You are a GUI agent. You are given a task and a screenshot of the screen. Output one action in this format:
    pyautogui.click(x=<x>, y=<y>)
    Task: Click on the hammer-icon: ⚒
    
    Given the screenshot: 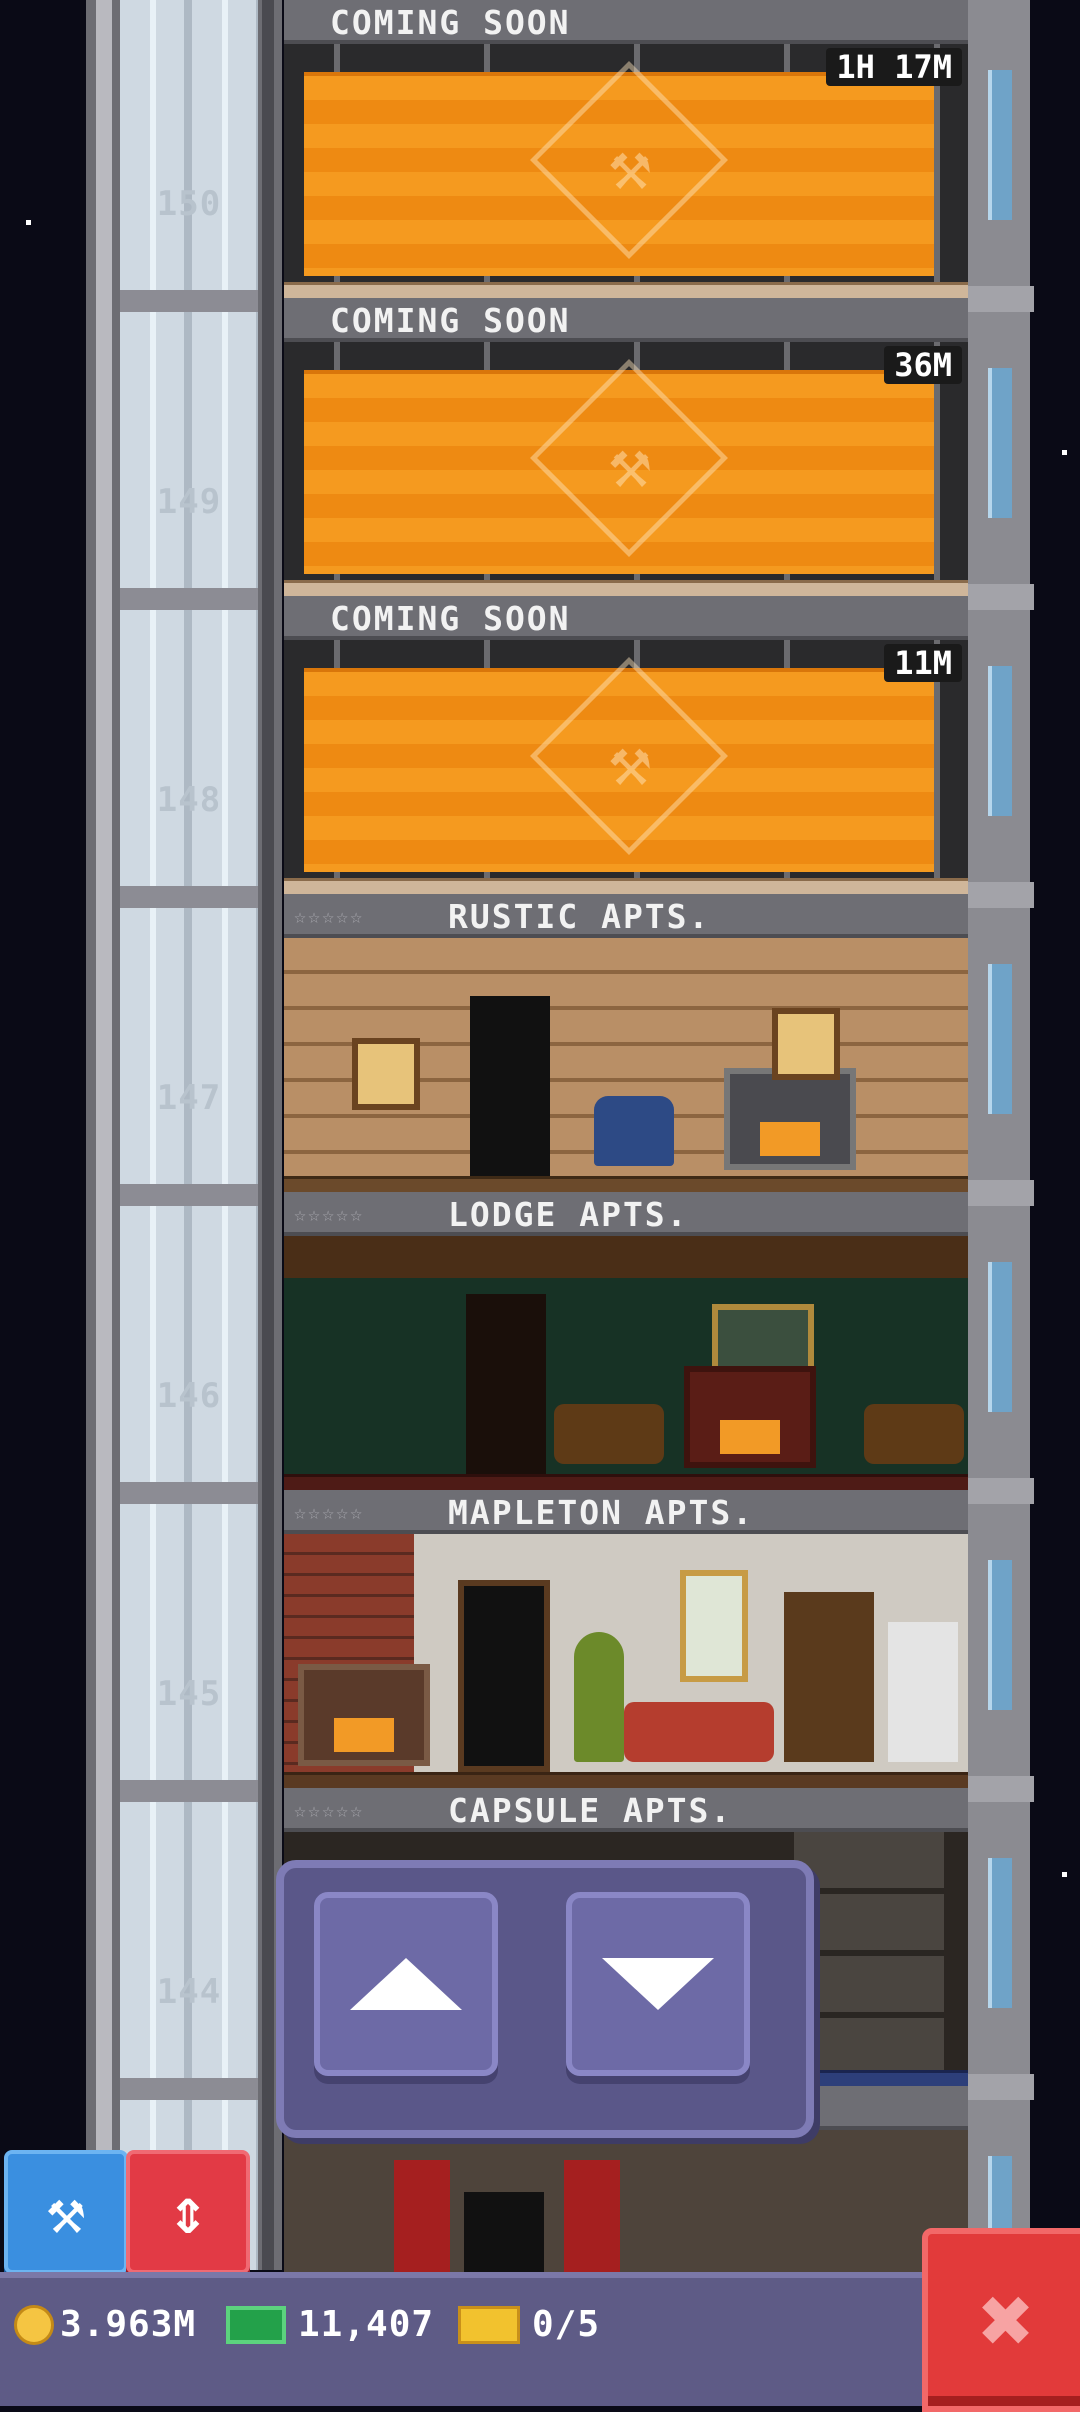 What is the action you would take?
    pyautogui.click(x=66, y=2212)
    